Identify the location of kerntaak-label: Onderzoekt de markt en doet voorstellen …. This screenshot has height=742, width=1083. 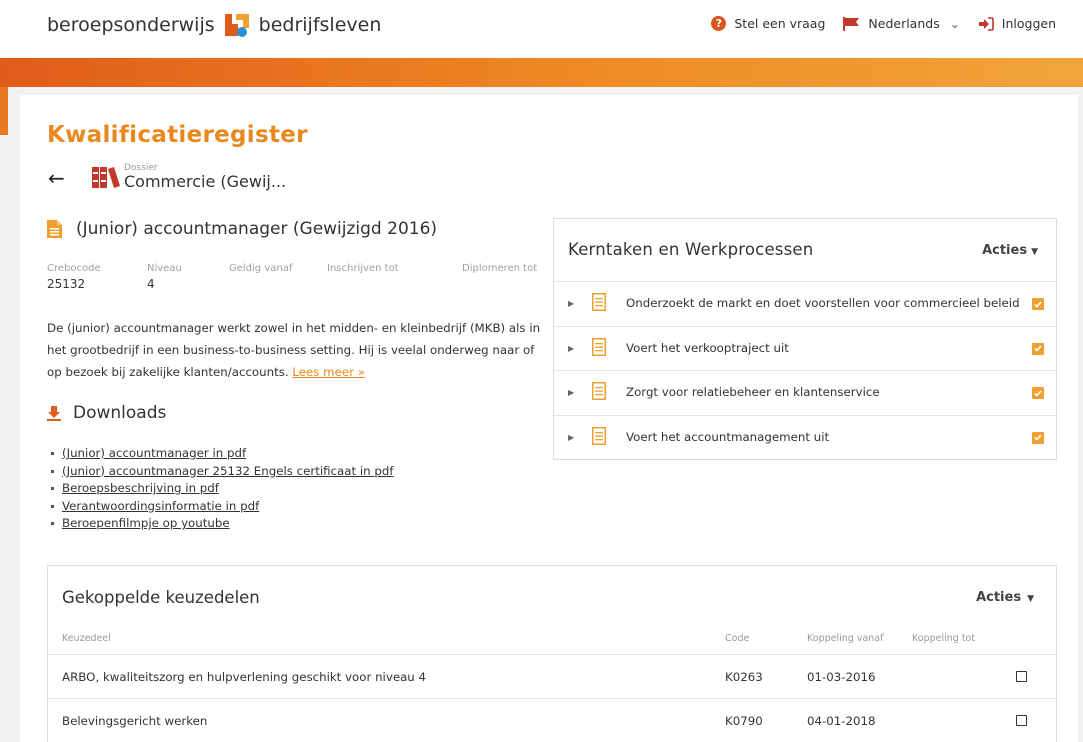
(823, 303).